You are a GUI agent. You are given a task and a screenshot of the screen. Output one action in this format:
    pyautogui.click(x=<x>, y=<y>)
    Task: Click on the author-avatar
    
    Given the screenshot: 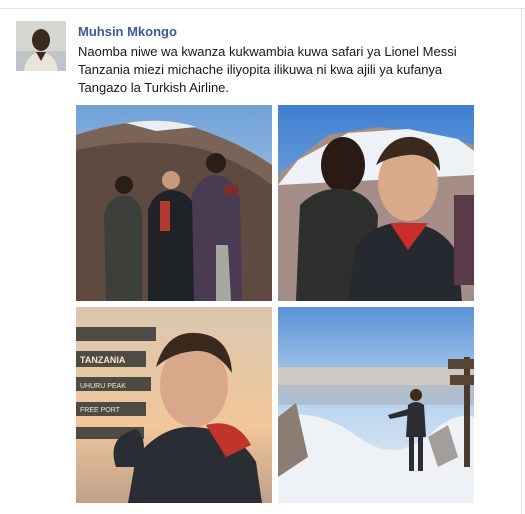 What is the action you would take?
    pyautogui.click(x=41, y=46)
    